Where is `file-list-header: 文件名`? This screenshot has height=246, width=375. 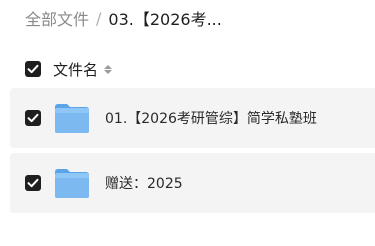
file-list-header: 文件名 is located at coordinates (69, 69).